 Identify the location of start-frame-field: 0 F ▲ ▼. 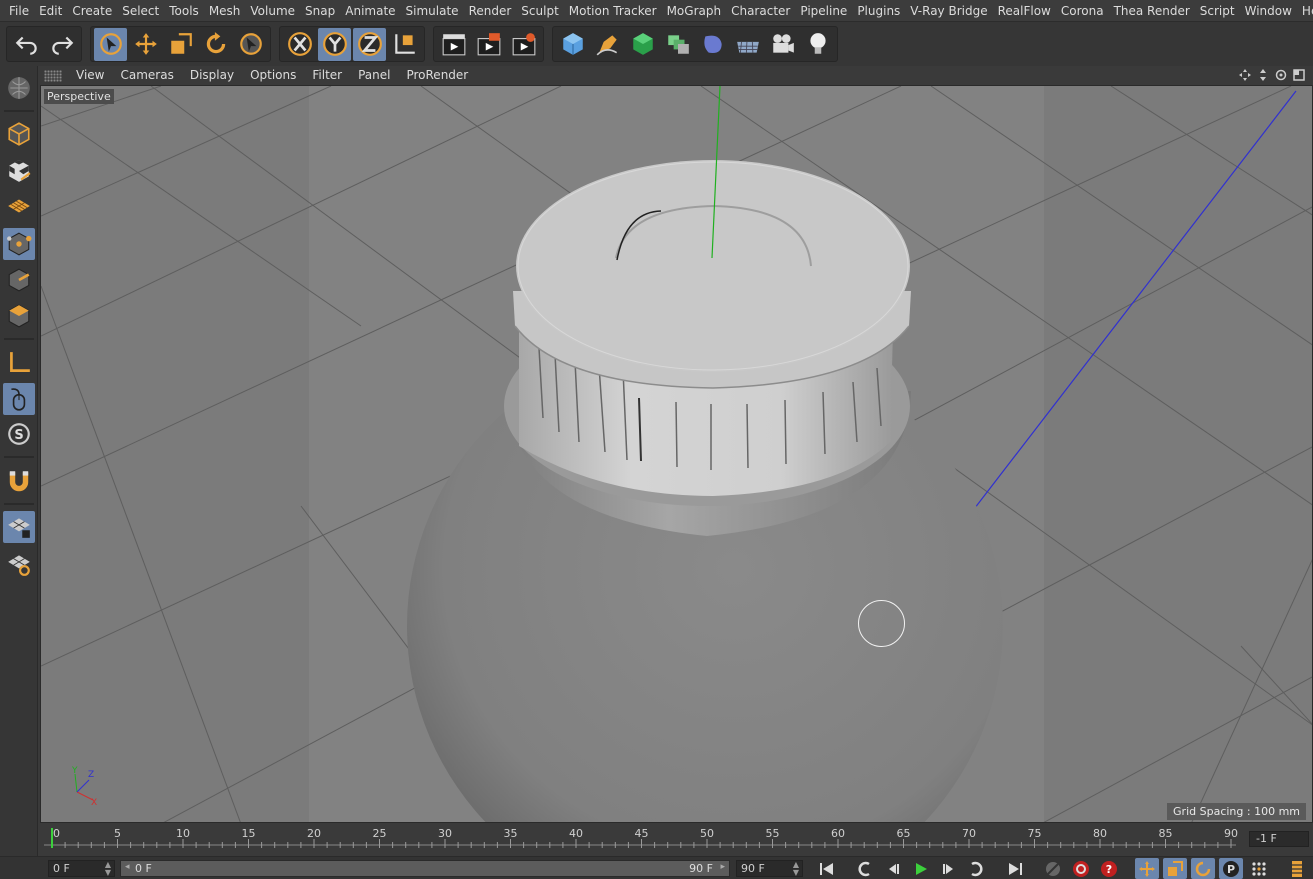
(81, 868).